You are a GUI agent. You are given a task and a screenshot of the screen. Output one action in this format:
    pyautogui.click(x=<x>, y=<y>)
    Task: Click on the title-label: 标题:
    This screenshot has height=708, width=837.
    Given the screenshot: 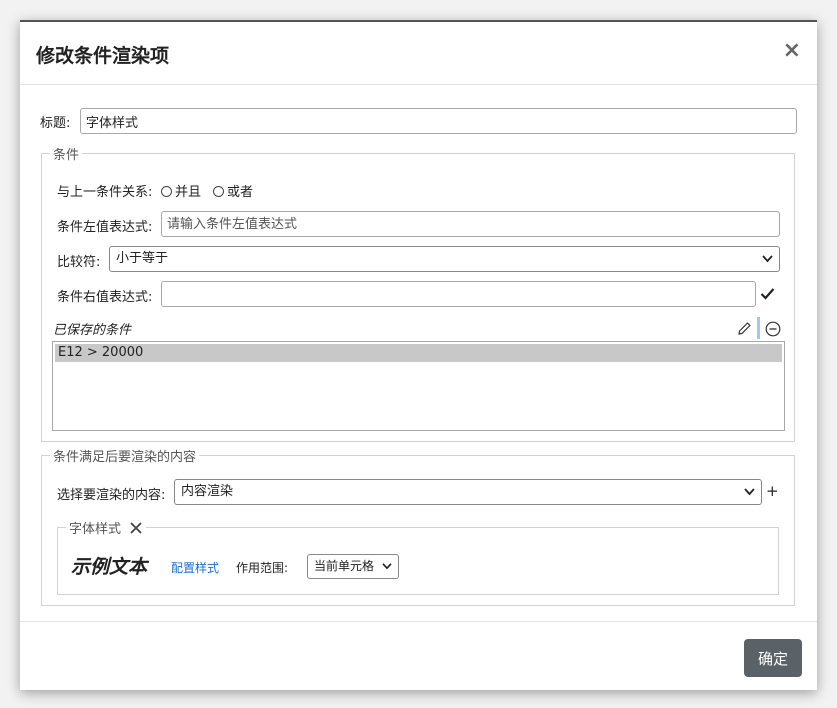 What is the action you would take?
    pyautogui.click(x=55, y=123)
    